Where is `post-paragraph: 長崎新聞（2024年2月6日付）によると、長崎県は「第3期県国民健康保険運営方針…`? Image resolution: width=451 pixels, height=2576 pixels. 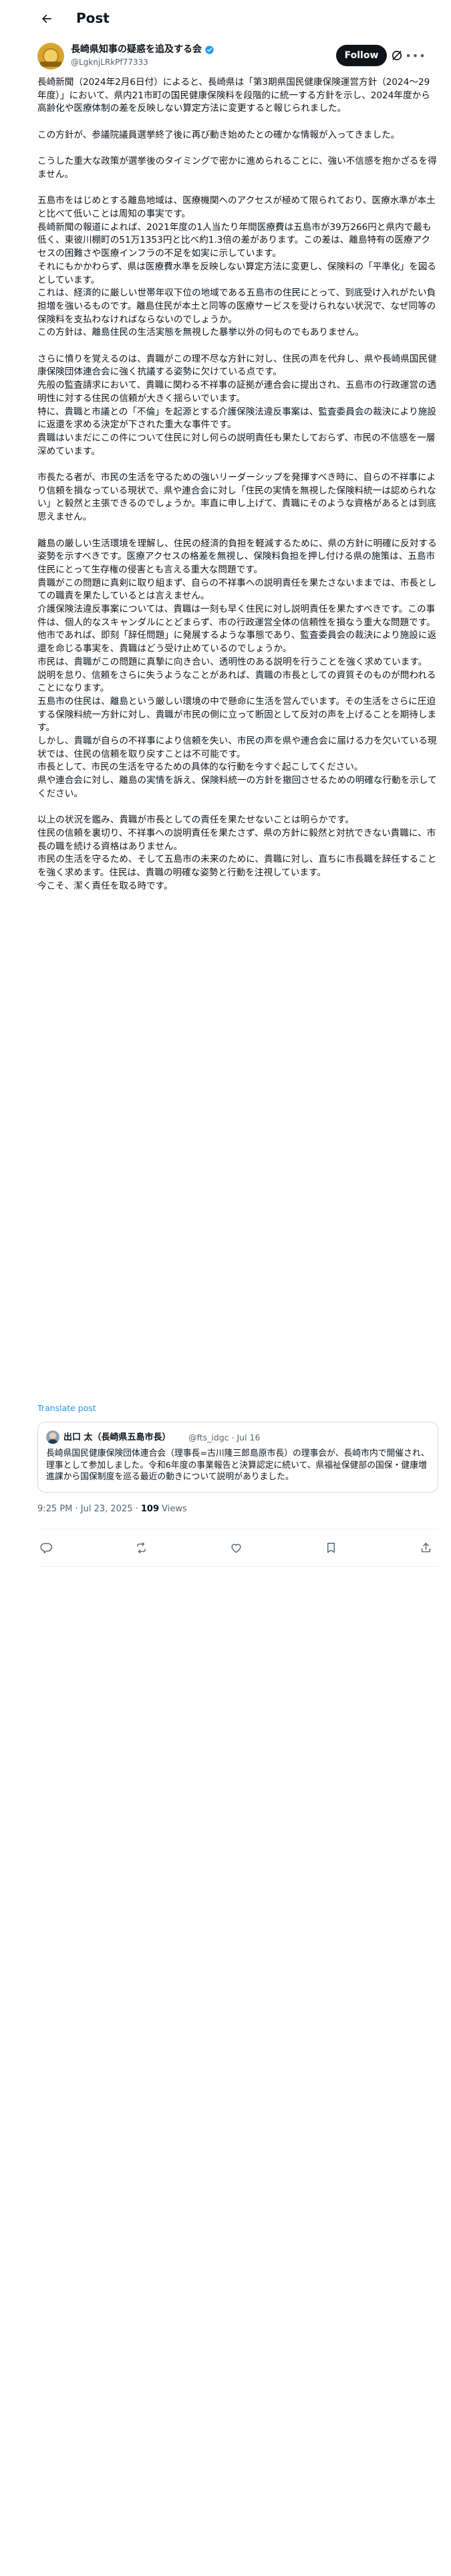 post-paragraph: 長崎新聞（2024年2月6日付）によると、長崎県は「第3期県国民健康保険運営方針… is located at coordinates (233, 95).